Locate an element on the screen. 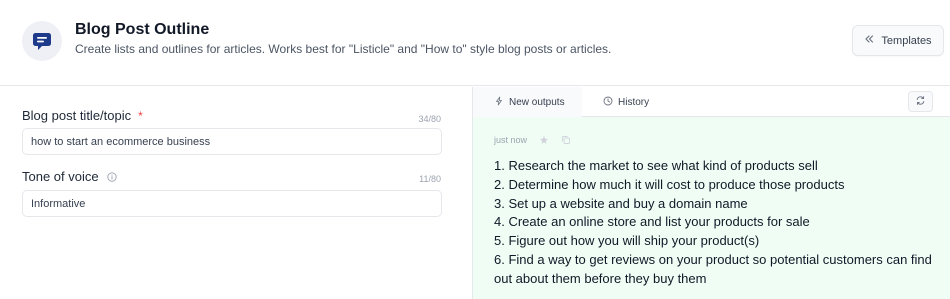 This screenshot has height=299, width=950. tab-new-outputs: New outputs is located at coordinates (527, 102).